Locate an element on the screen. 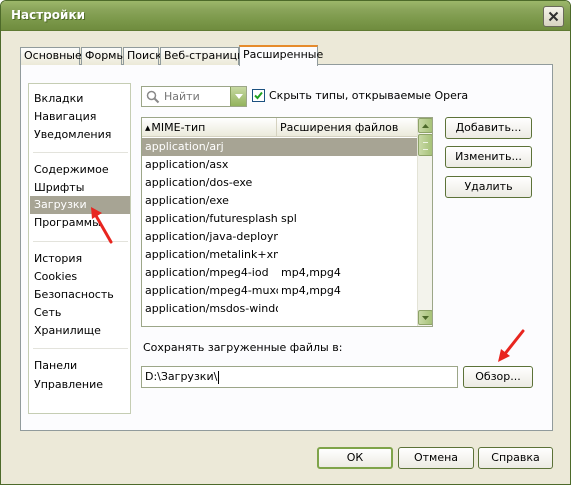 The image size is (571, 485). search-dropdown-button is located at coordinates (238, 96).